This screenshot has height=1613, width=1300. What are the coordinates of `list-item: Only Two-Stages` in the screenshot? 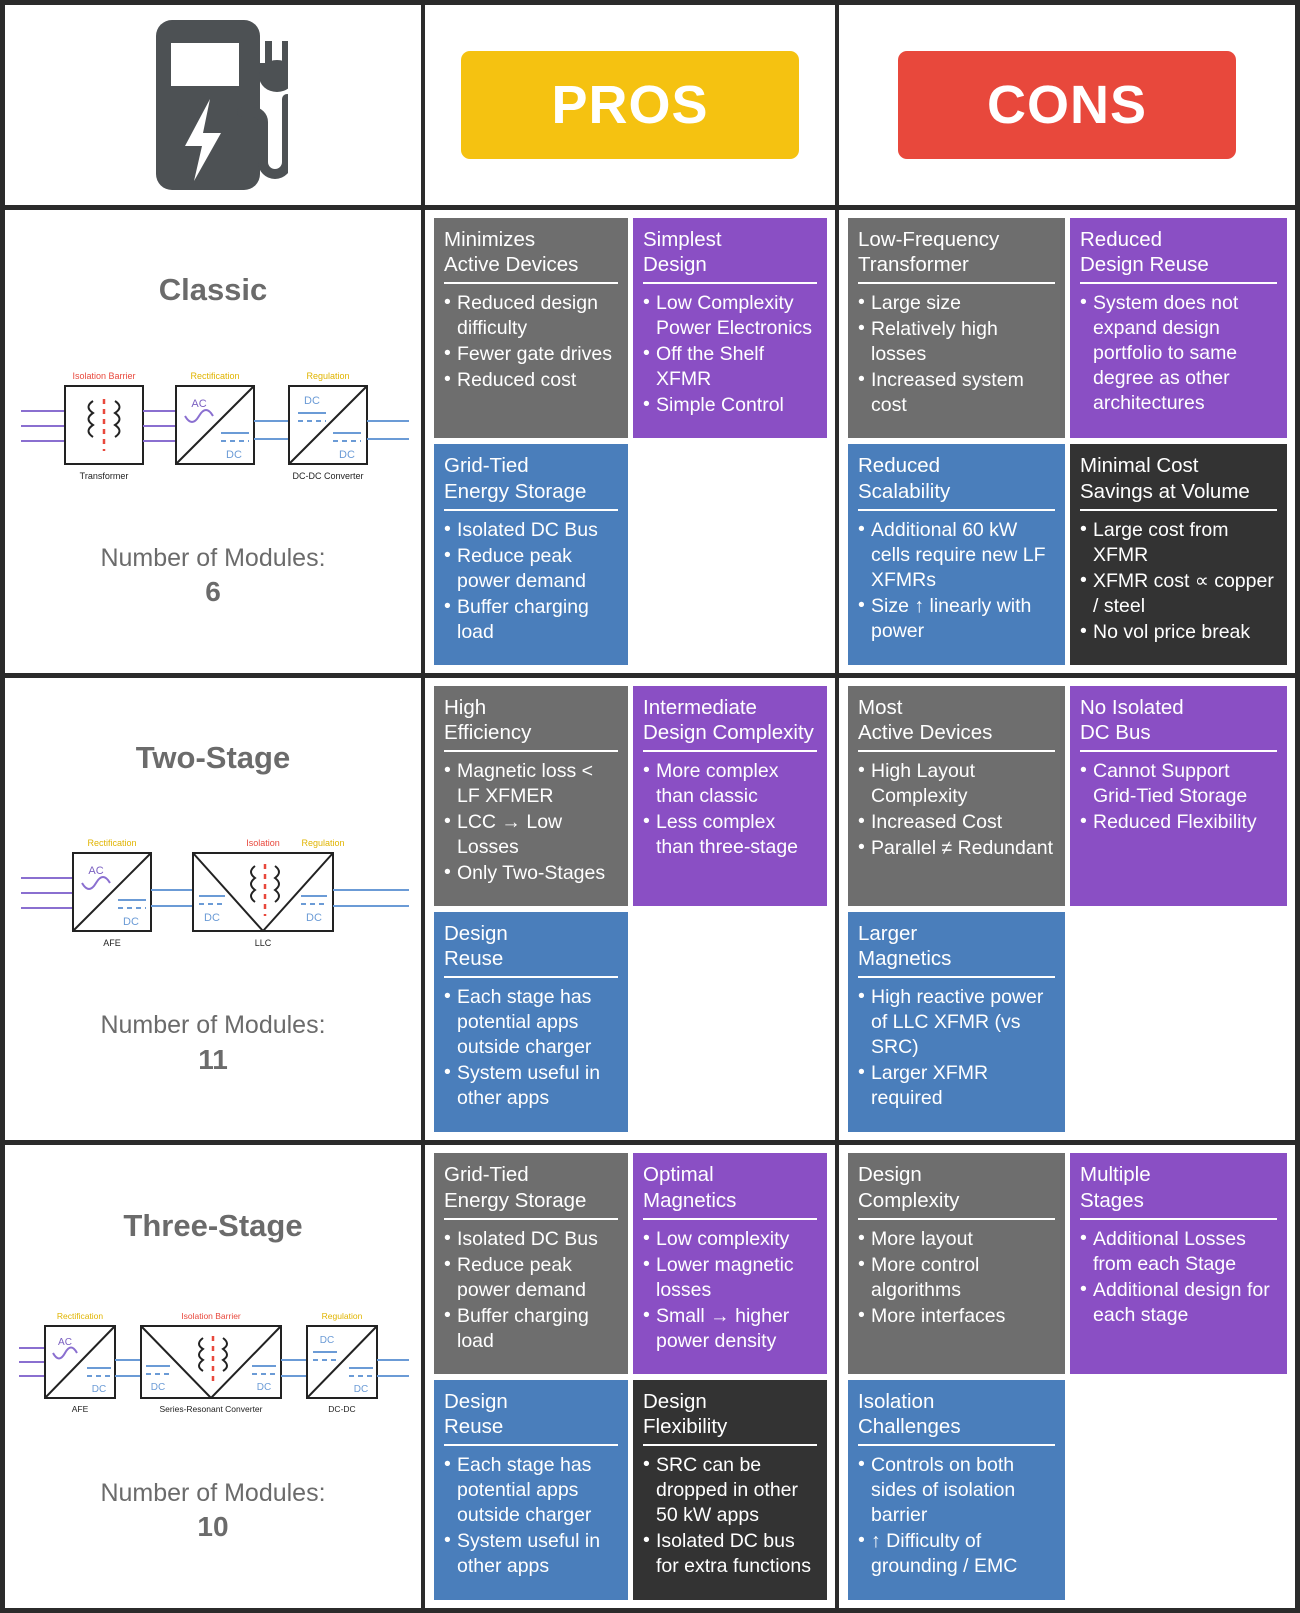 It's located at (531, 873).